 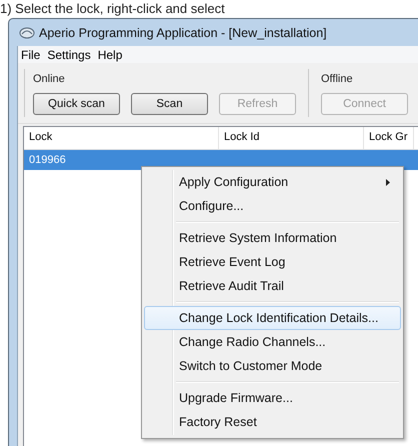 I want to click on table-cell-text: 019966, so click(x=47, y=160).